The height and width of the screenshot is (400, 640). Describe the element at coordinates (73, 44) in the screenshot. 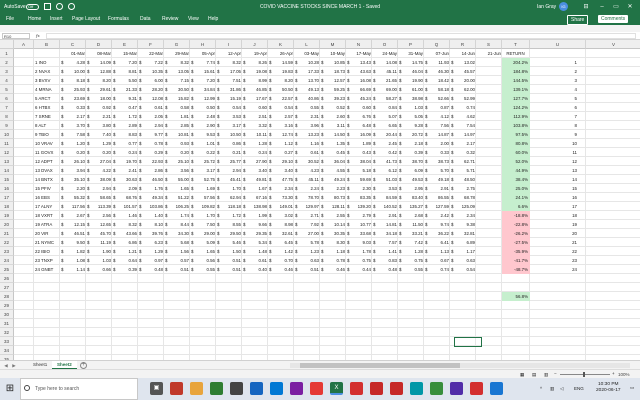

I see `column-header-c: C` at that location.